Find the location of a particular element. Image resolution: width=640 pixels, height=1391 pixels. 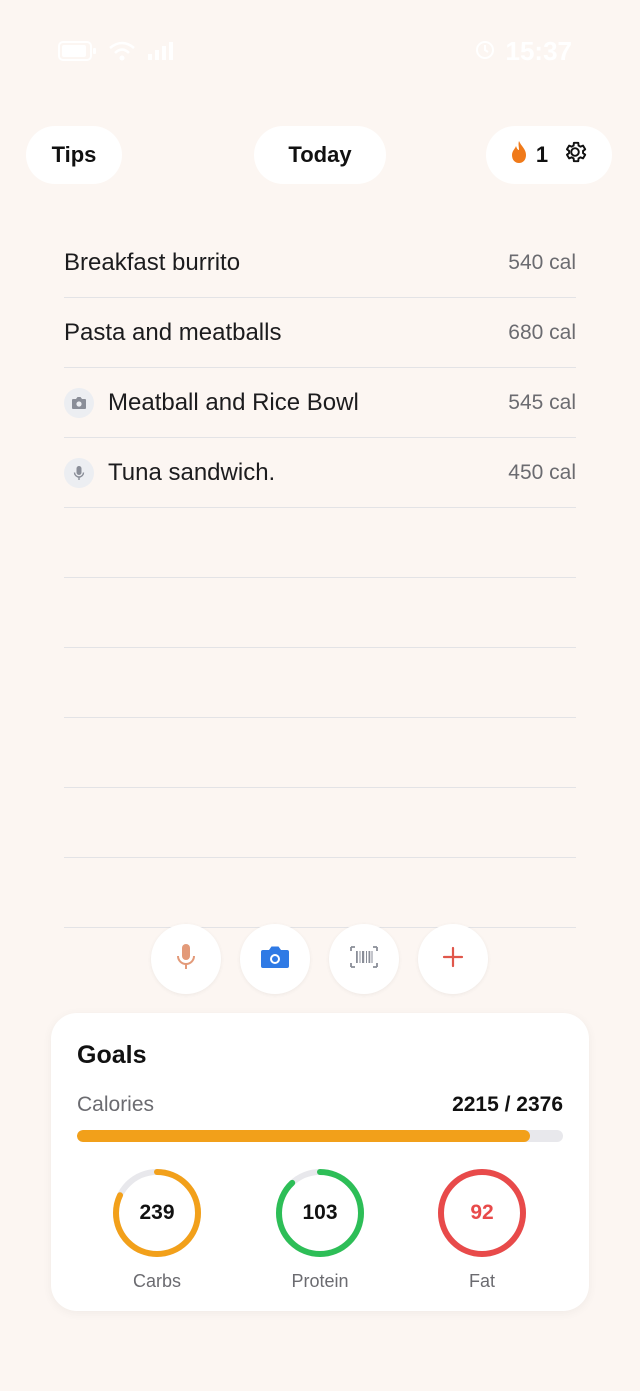

food-row: Meatball and Rice Bowl 545 cal is located at coordinates (320, 403).